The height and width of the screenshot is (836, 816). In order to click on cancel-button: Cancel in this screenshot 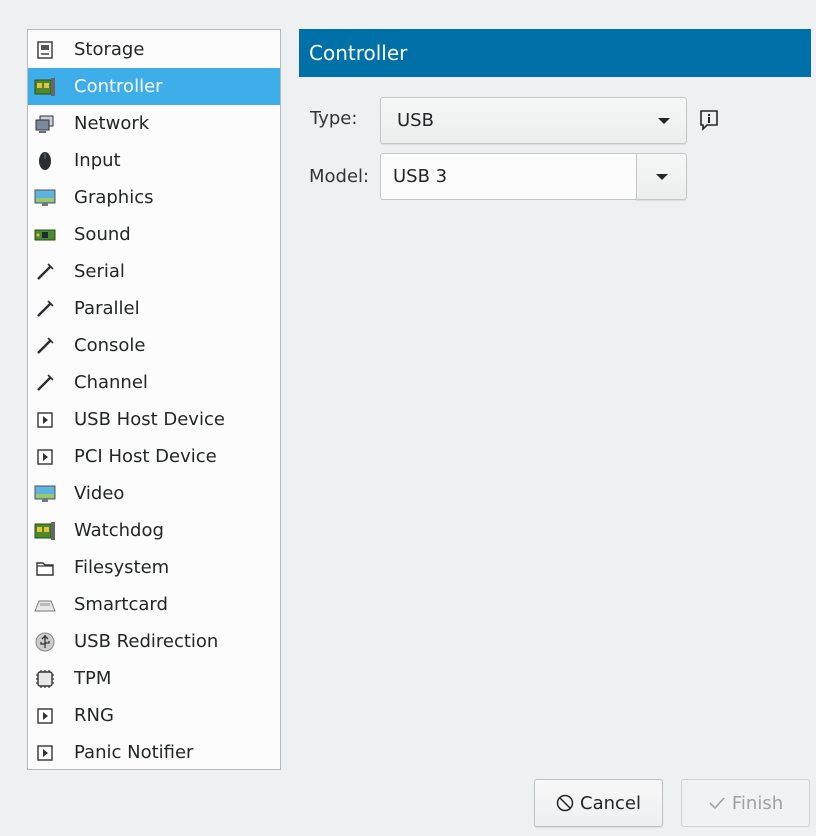, I will do `click(598, 803)`.